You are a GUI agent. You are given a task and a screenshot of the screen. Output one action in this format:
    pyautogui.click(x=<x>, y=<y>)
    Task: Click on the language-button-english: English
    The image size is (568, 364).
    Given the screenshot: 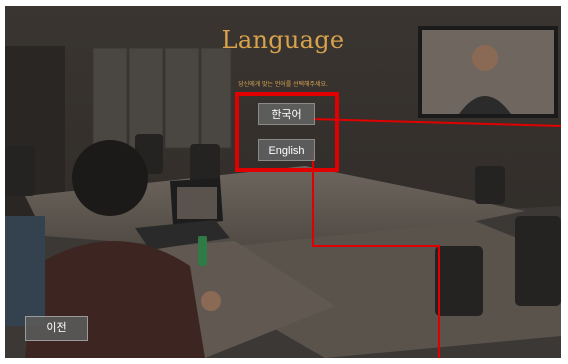 What is the action you would take?
    pyautogui.click(x=286, y=150)
    